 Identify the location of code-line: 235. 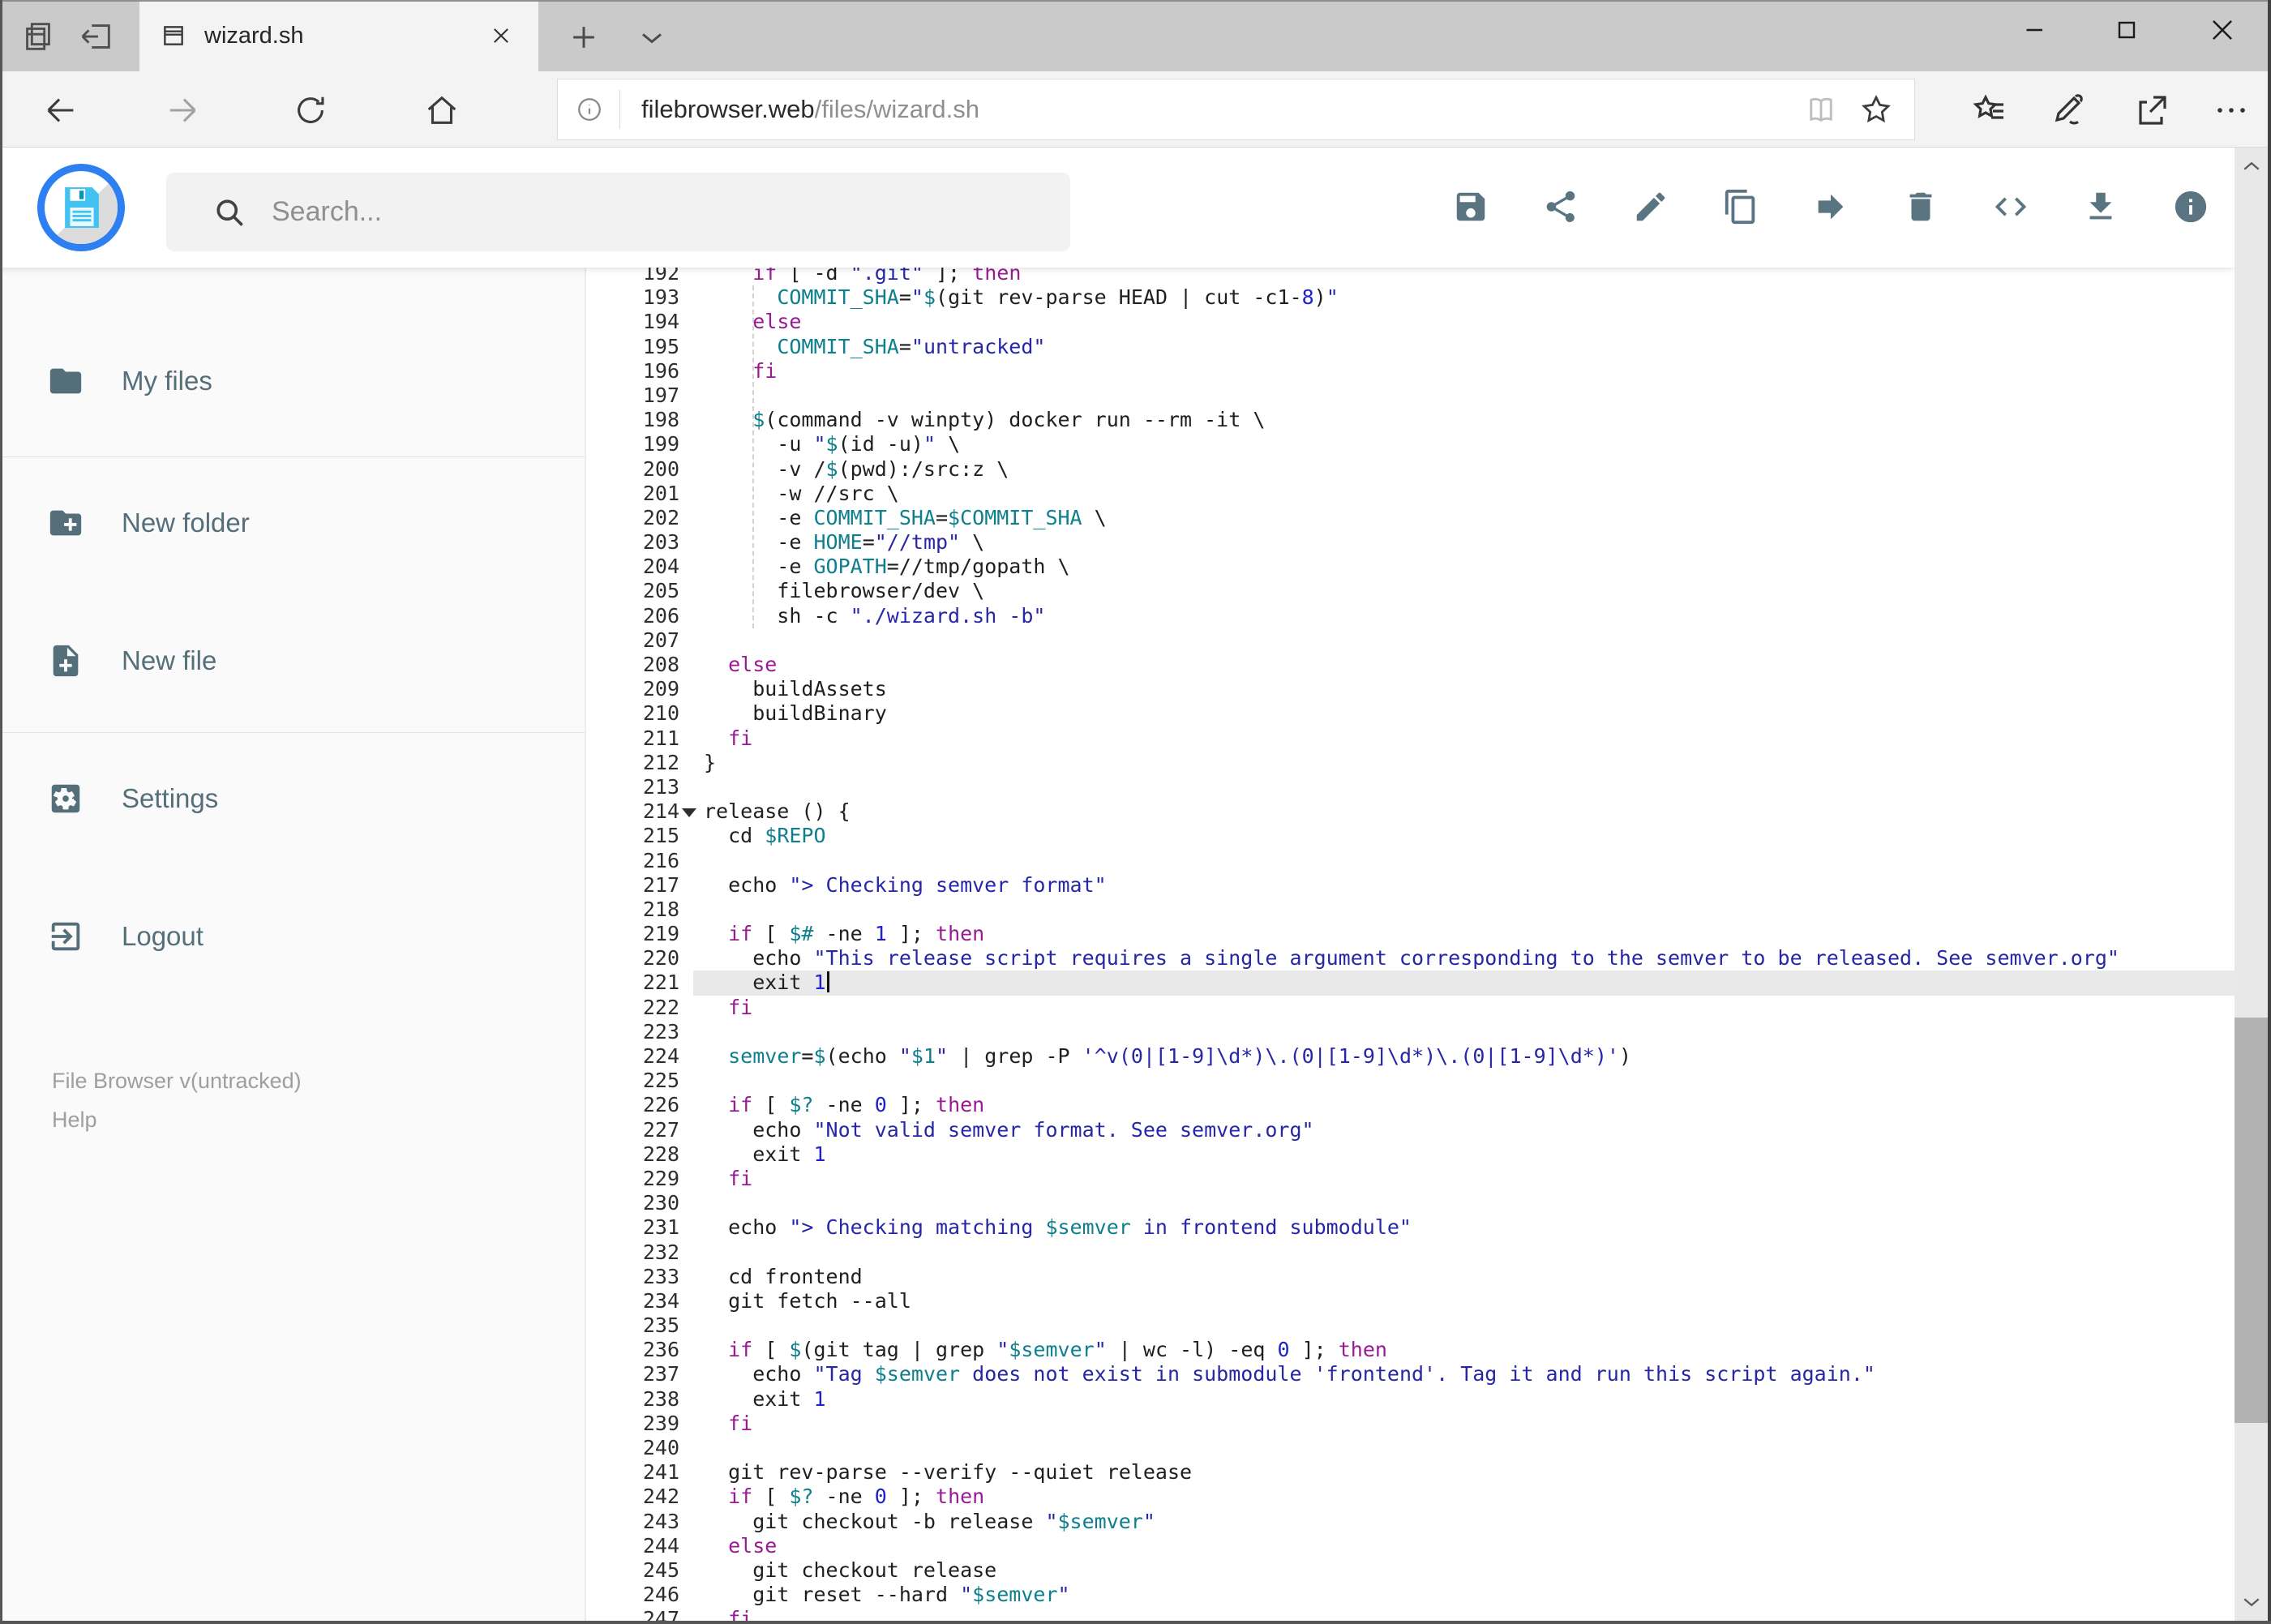
(1412, 1326).